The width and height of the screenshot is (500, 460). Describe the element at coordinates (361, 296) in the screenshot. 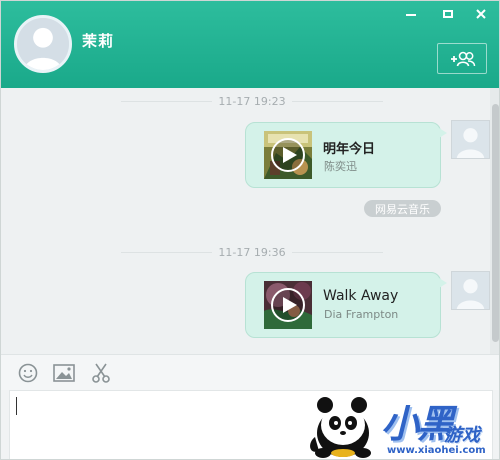

I see `song-title: Walk Away` at that location.